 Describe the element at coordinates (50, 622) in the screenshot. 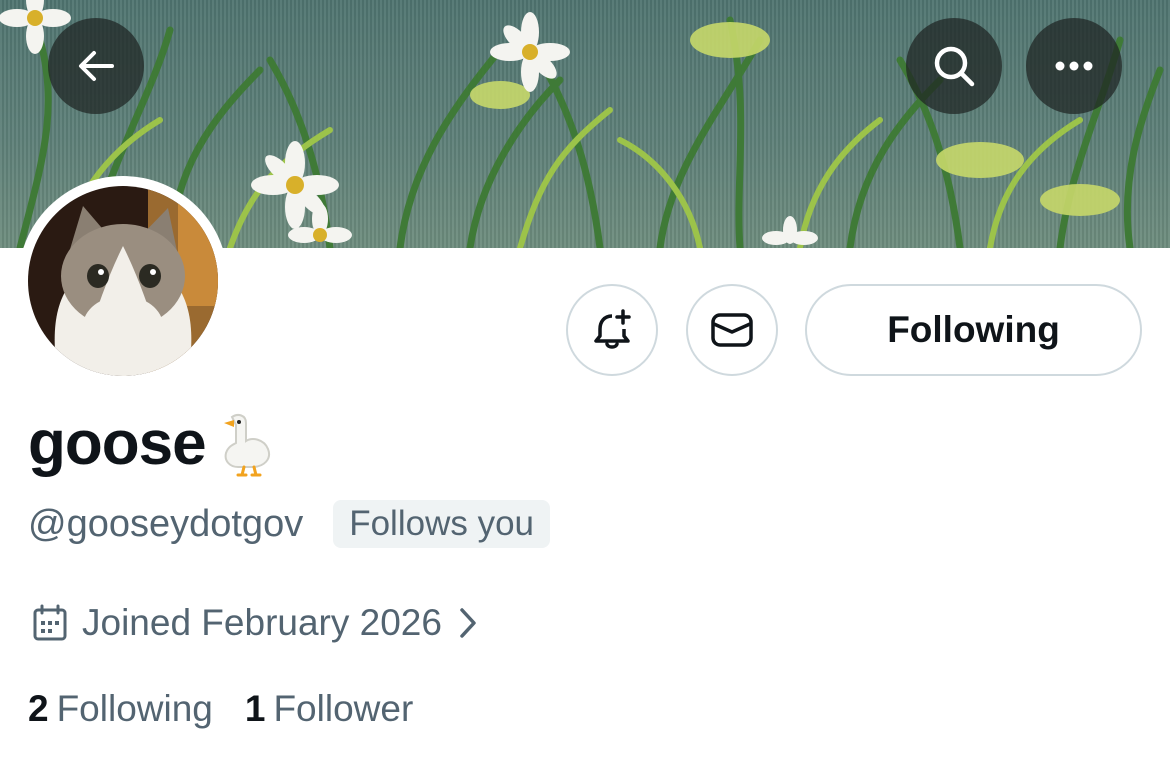

I see `calendar-icon` at that location.